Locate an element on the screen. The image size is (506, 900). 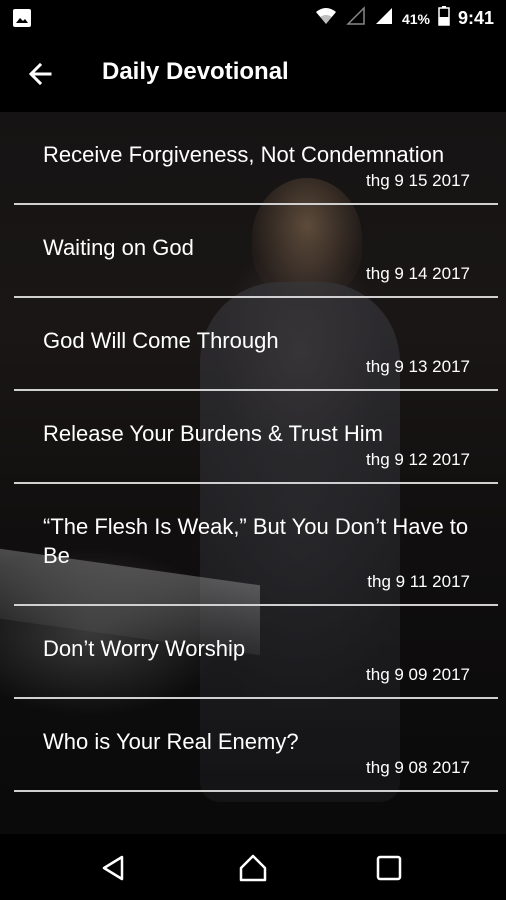
home-icon is located at coordinates (253, 868).